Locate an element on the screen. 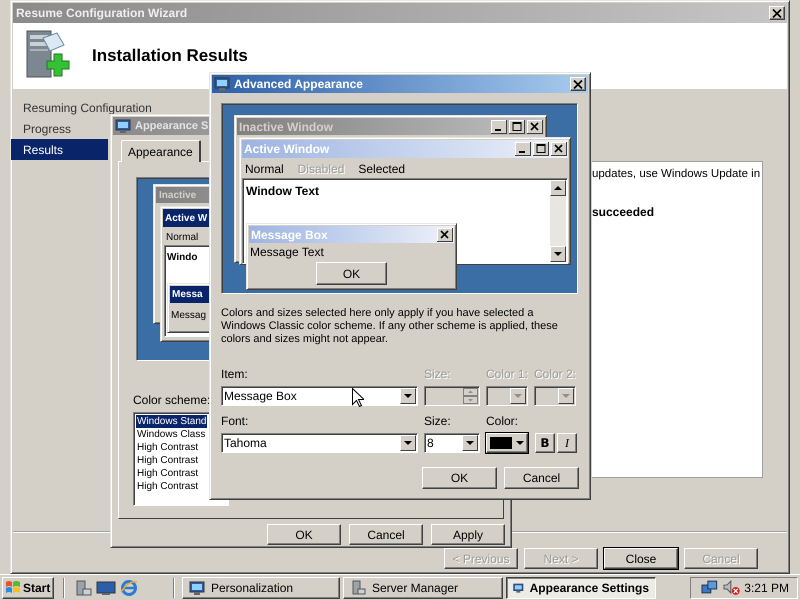 The height and width of the screenshot is (600, 800). wizard-button: Close is located at coordinates (641, 558).